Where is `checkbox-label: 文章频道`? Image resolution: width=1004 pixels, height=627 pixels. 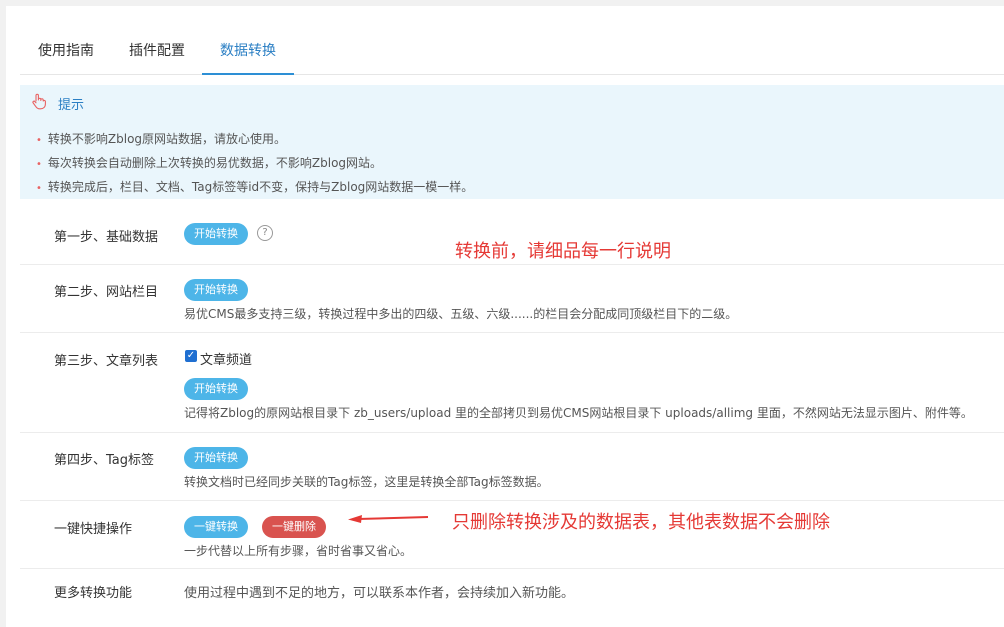 checkbox-label: 文章频道 is located at coordinates (226, 360).